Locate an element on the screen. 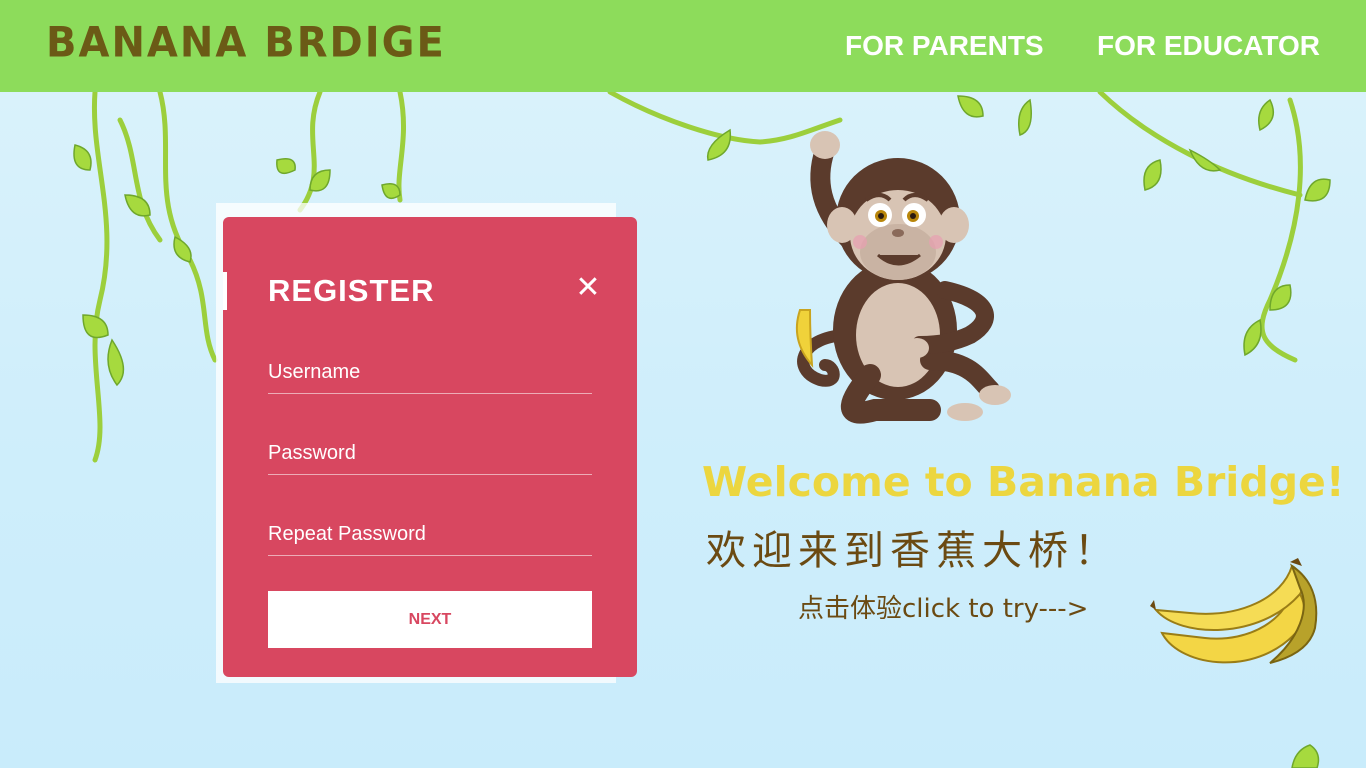 The image size is (1366, 768). register-card-accent is located at coordinates (225, 291).